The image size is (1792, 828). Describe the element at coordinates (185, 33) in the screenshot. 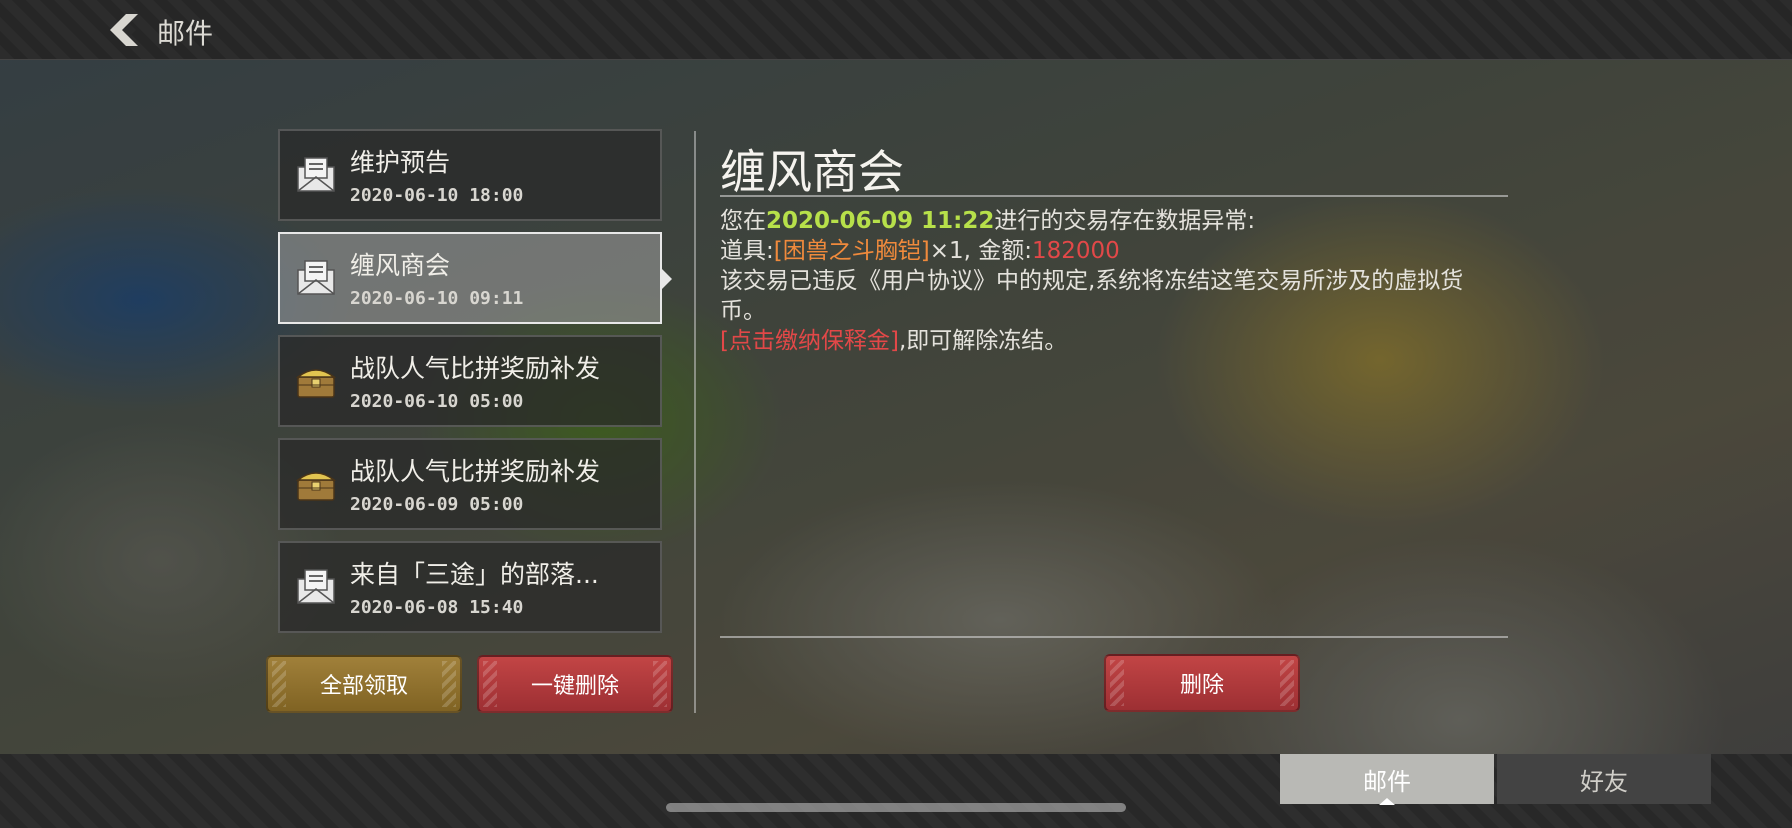

I see `page-title: 邮件` at that location.